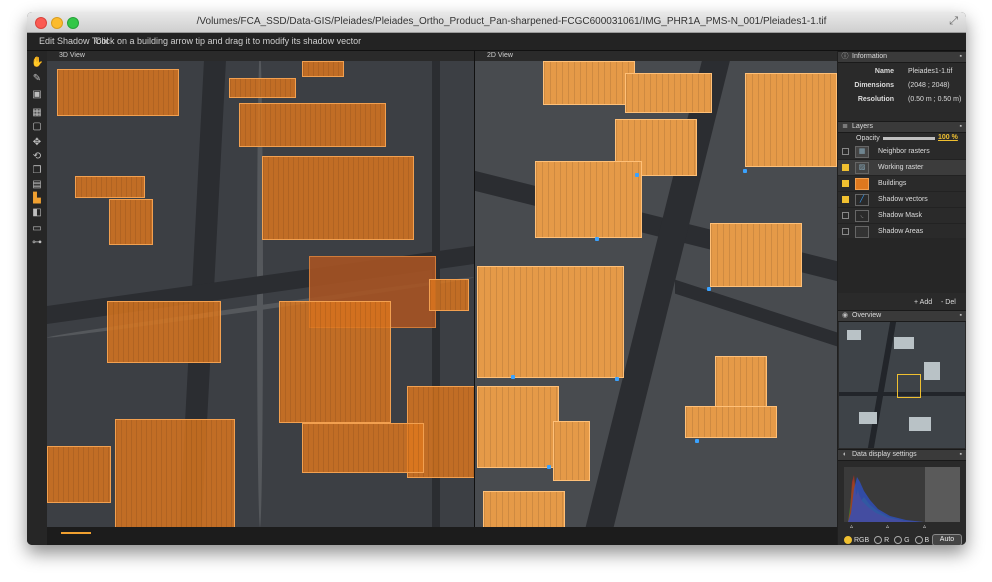 Image resolution: width=992 pixels, height=582 pixels. Describe the element at coordinates (907, 540) in the screenshot. I see `channel-label: G` at that location.